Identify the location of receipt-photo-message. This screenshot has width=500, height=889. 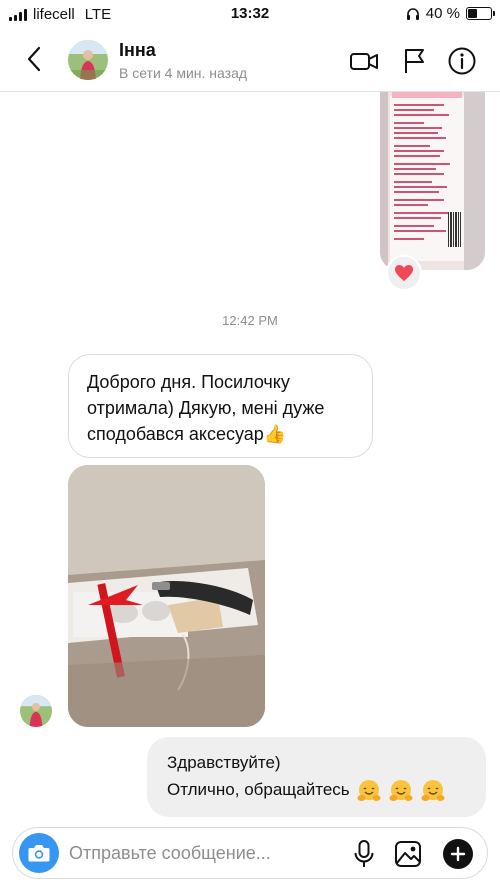
(432, 181).